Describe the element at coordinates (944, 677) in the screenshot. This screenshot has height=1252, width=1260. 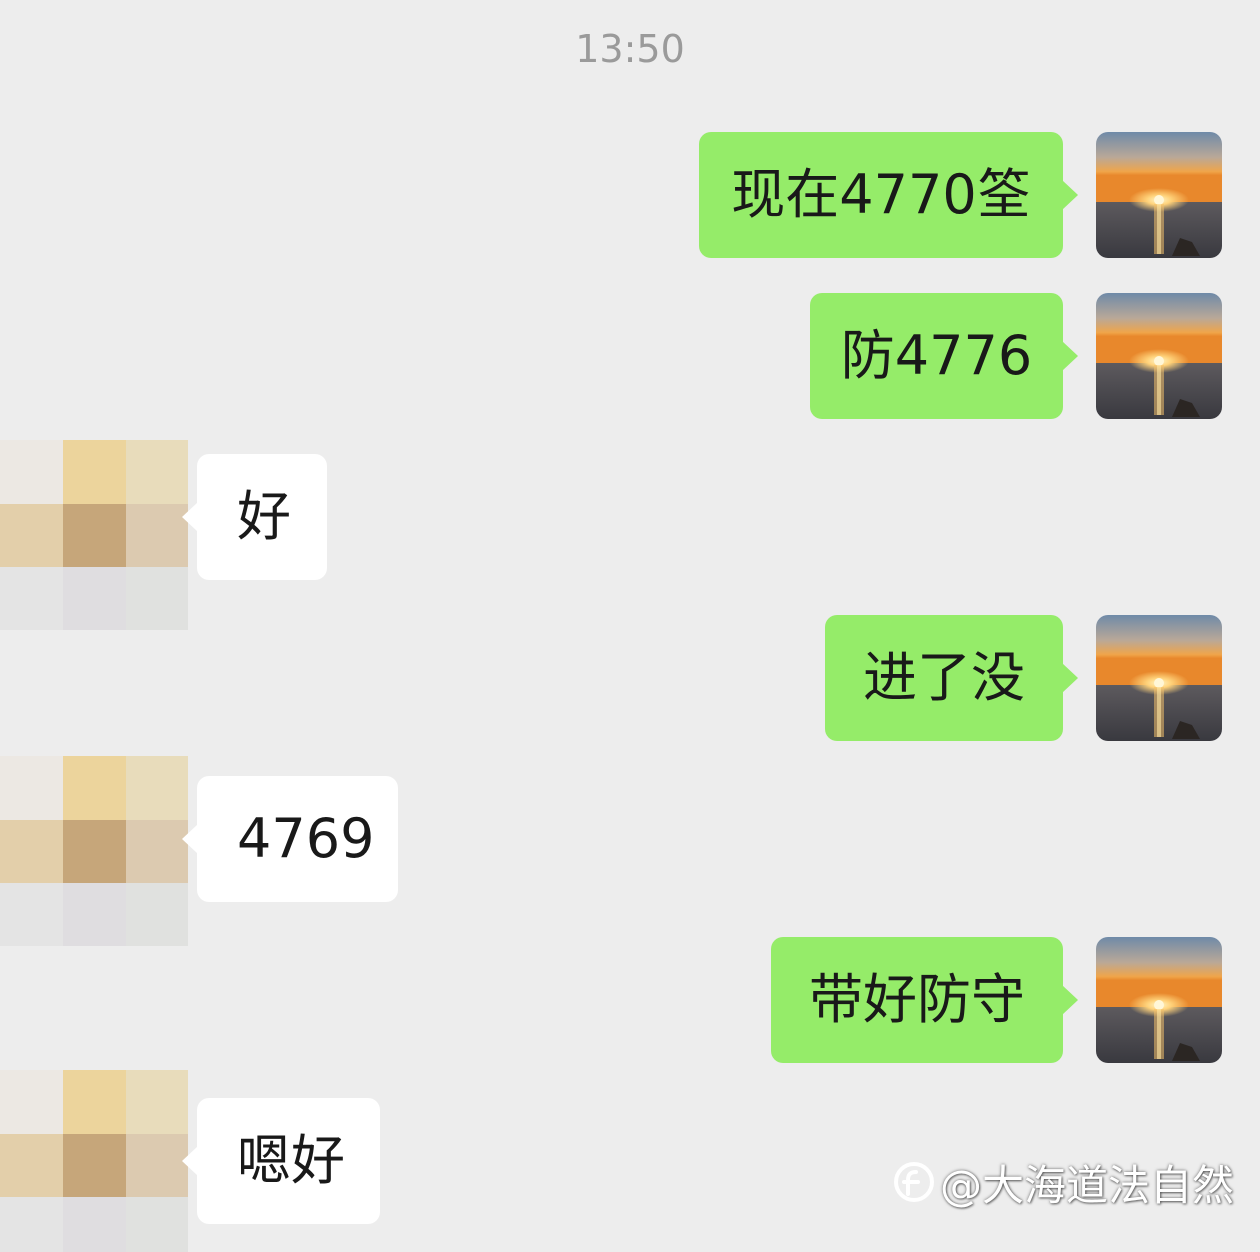
I see `message-text: 进了没` at that location.